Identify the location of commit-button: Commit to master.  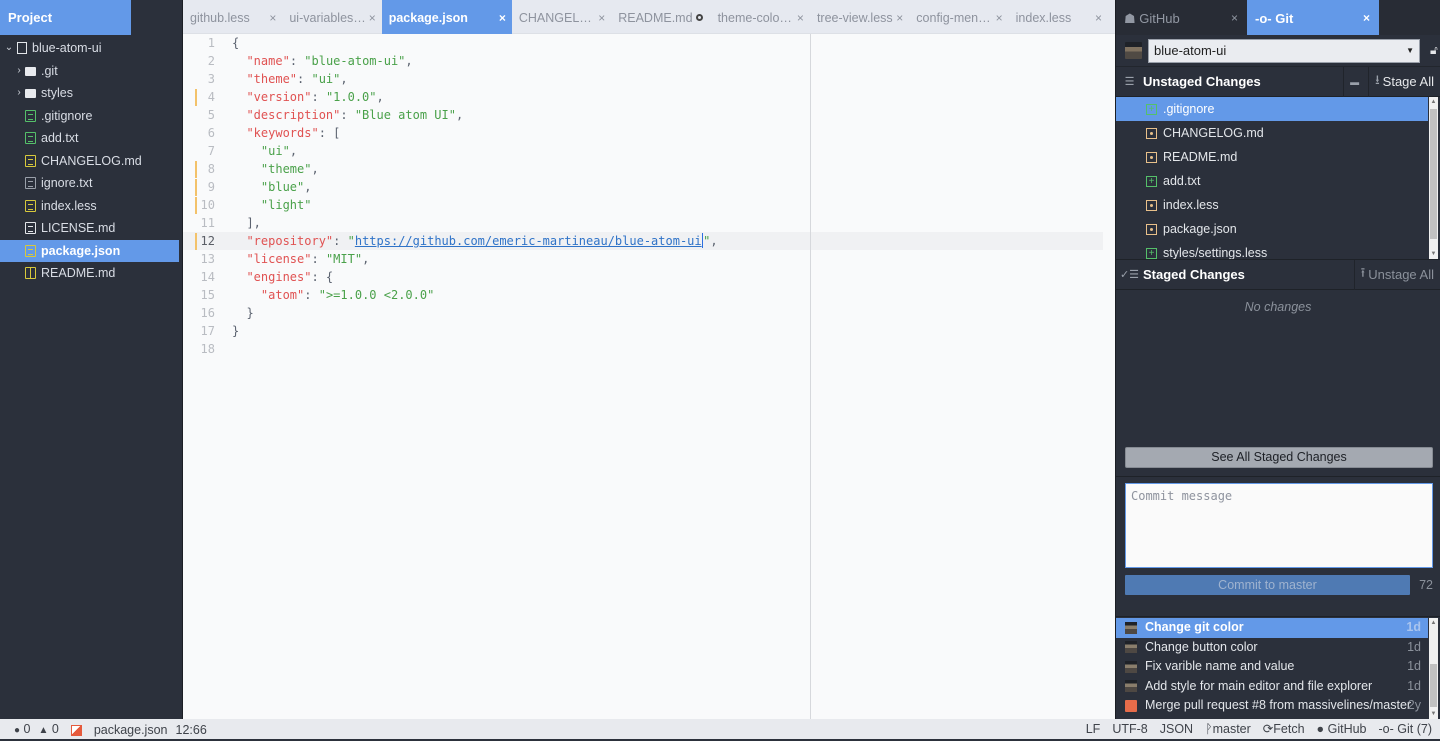
(1267, 585).